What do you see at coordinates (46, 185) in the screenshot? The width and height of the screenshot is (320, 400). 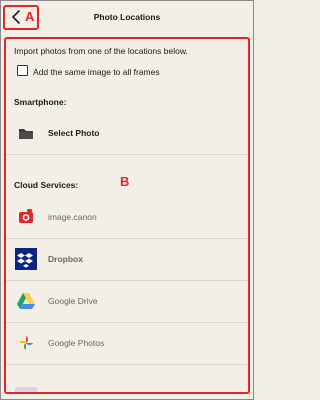 I see `cloud-services-heading: Cloud Services:` at bounding box center [46, 185].